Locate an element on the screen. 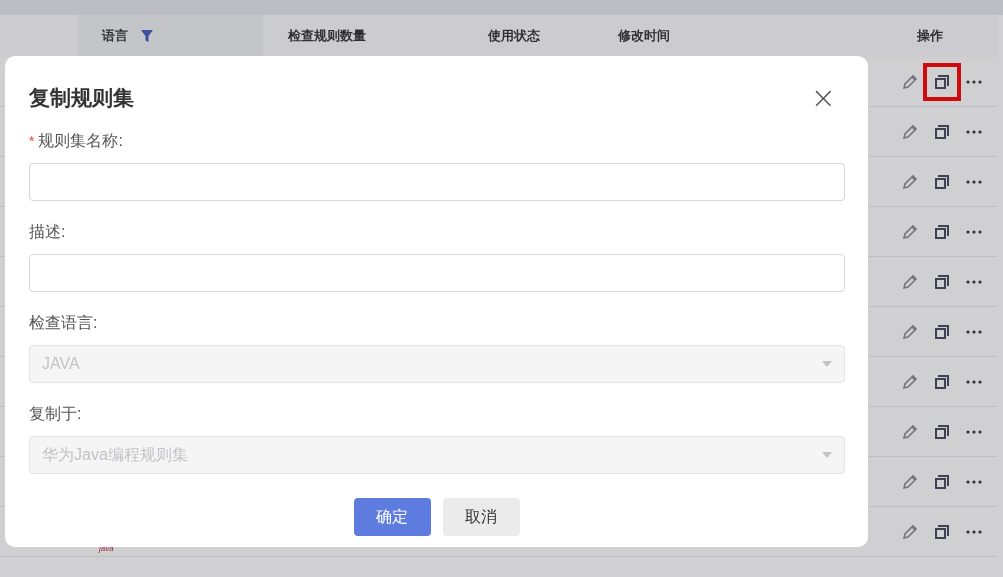 The height and width of the screenshot is (577, 1003). column-header: 修改时间 is located at coordinates (644, 36).